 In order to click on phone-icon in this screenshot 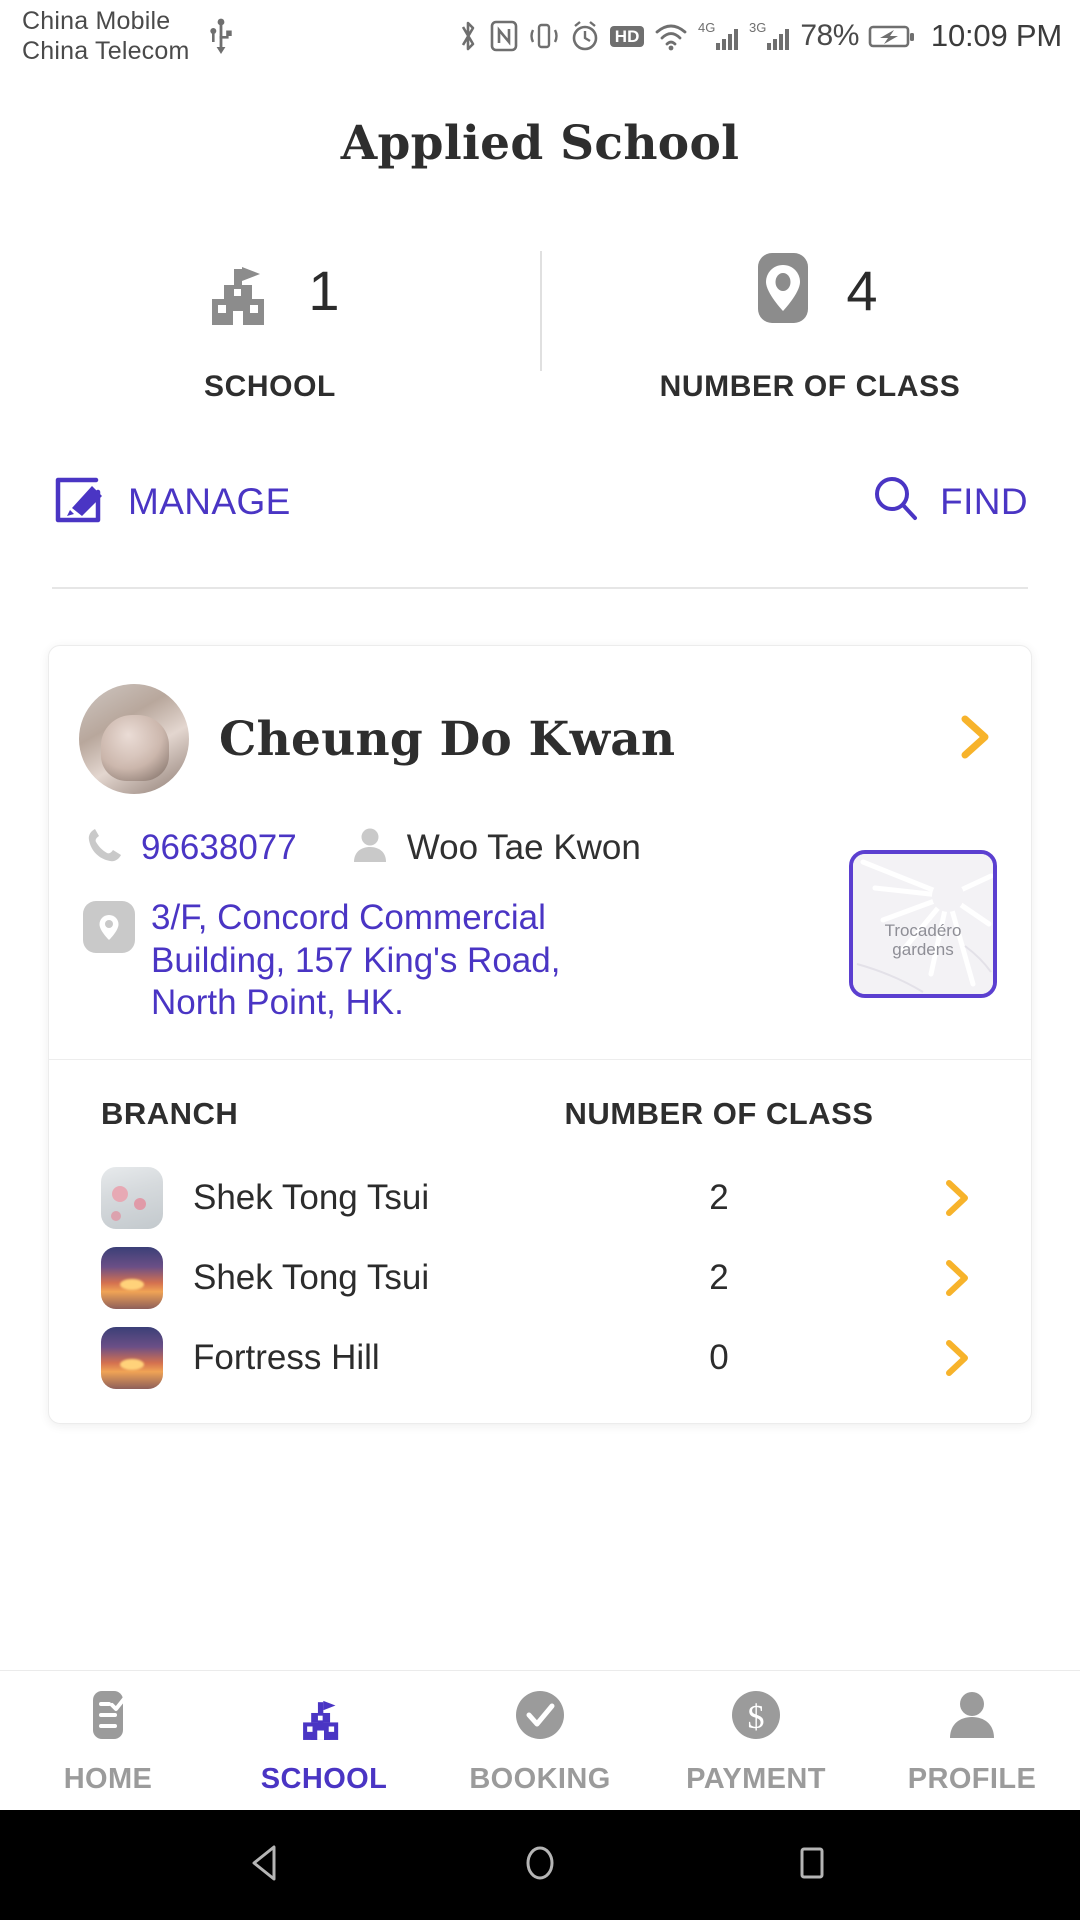, I will do `click(104, 847)`.